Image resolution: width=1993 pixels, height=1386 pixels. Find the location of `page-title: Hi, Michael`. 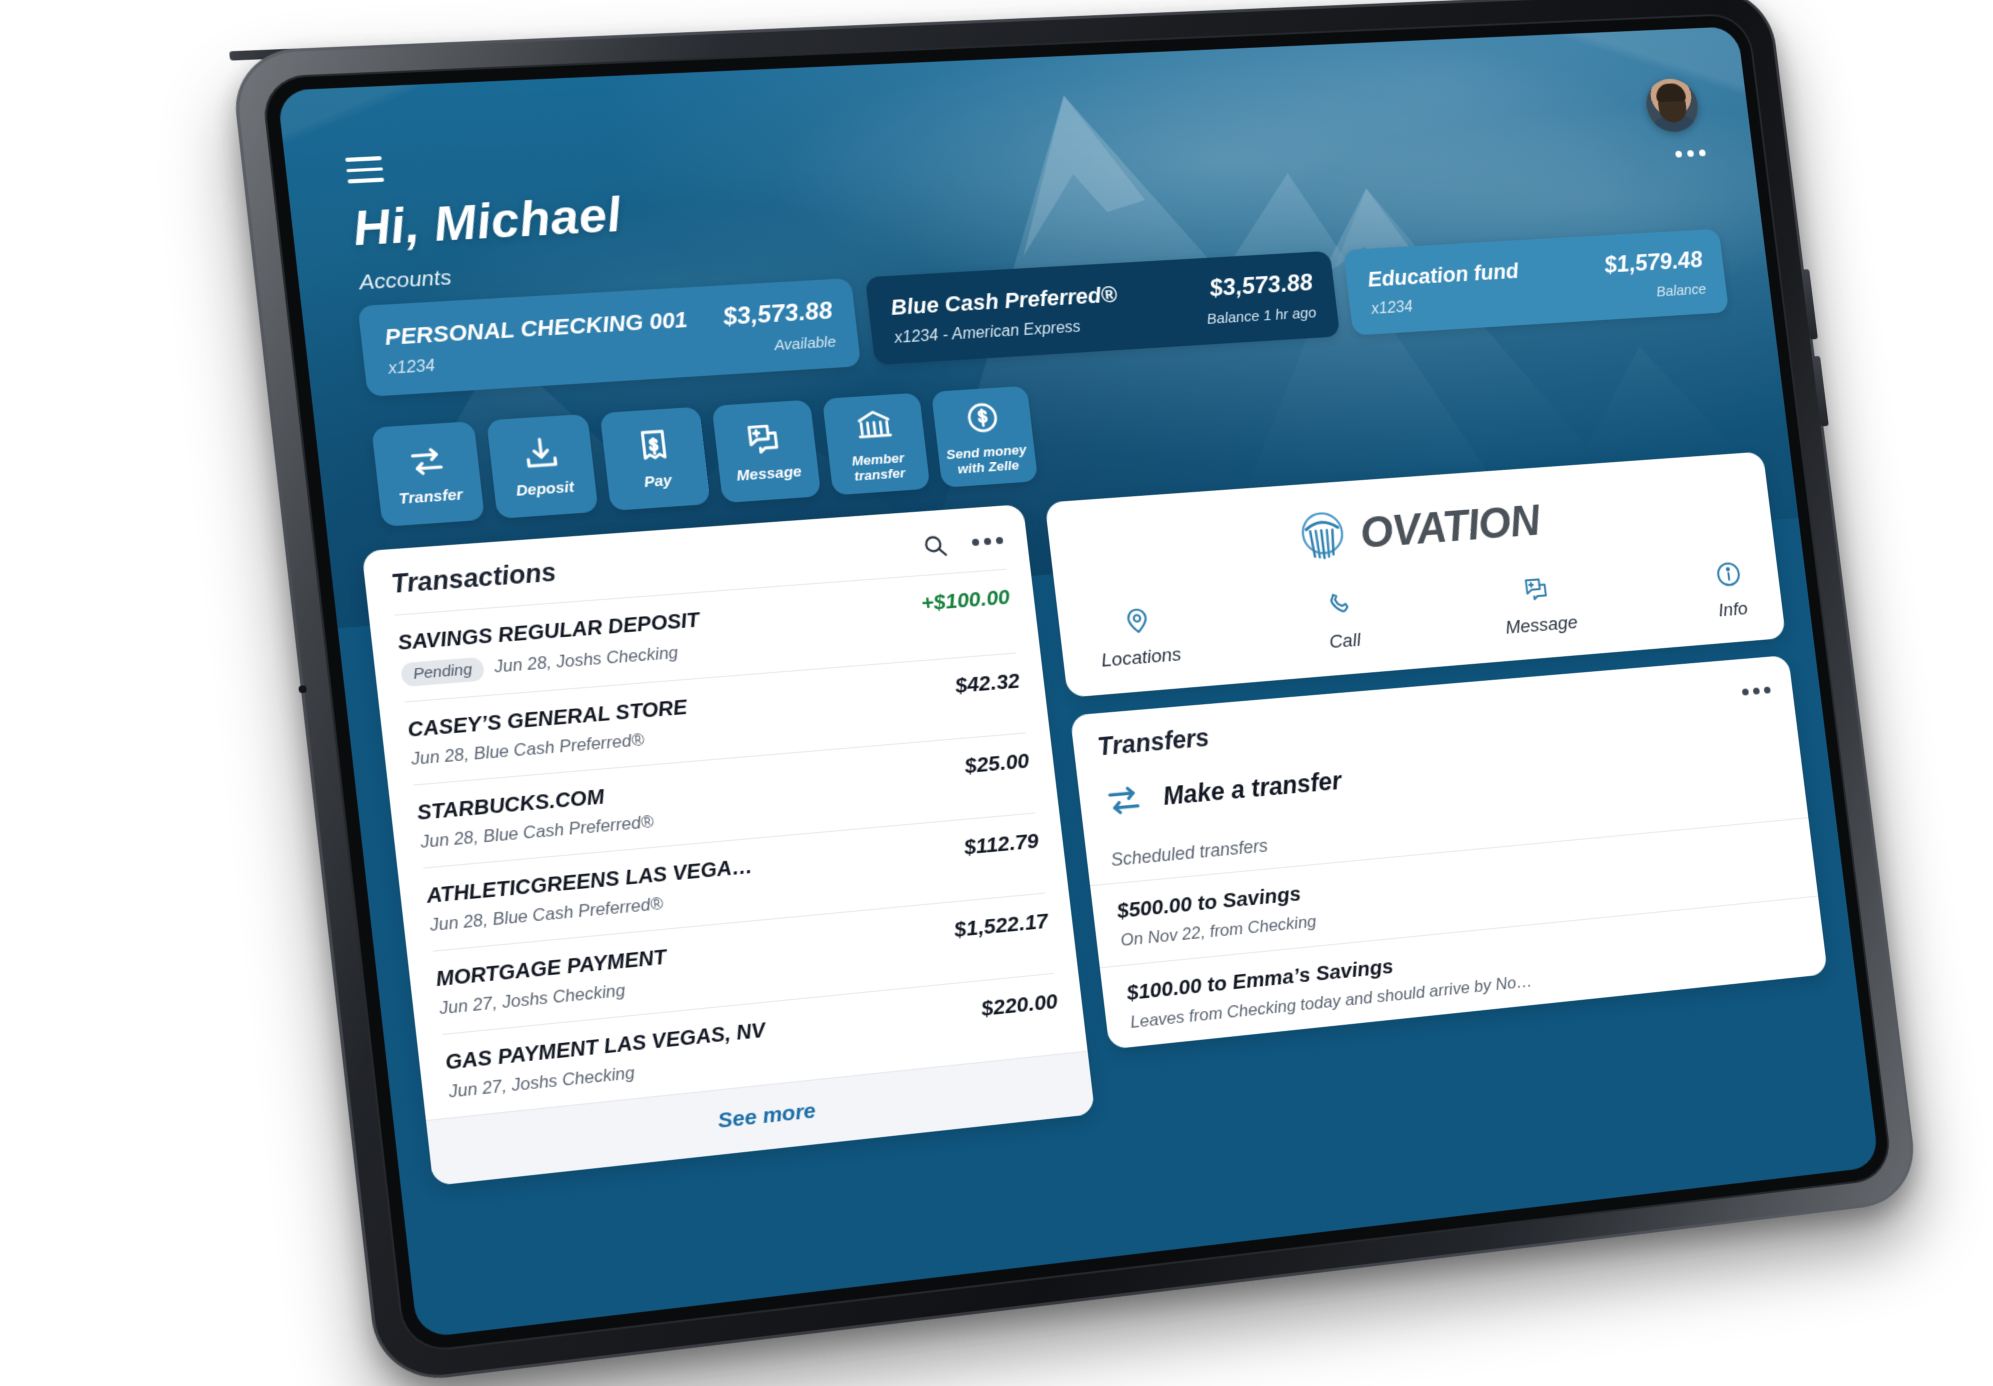

page-title: Hi, Michael is located at coordinates (487, 222).